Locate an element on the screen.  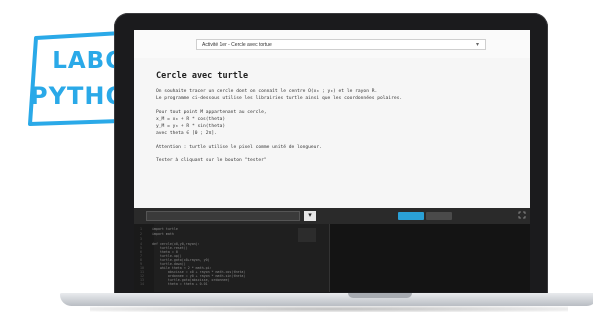
exercise-select-value: Activité 1er - Cercle avec tortue is located at coordinates (237, 45).